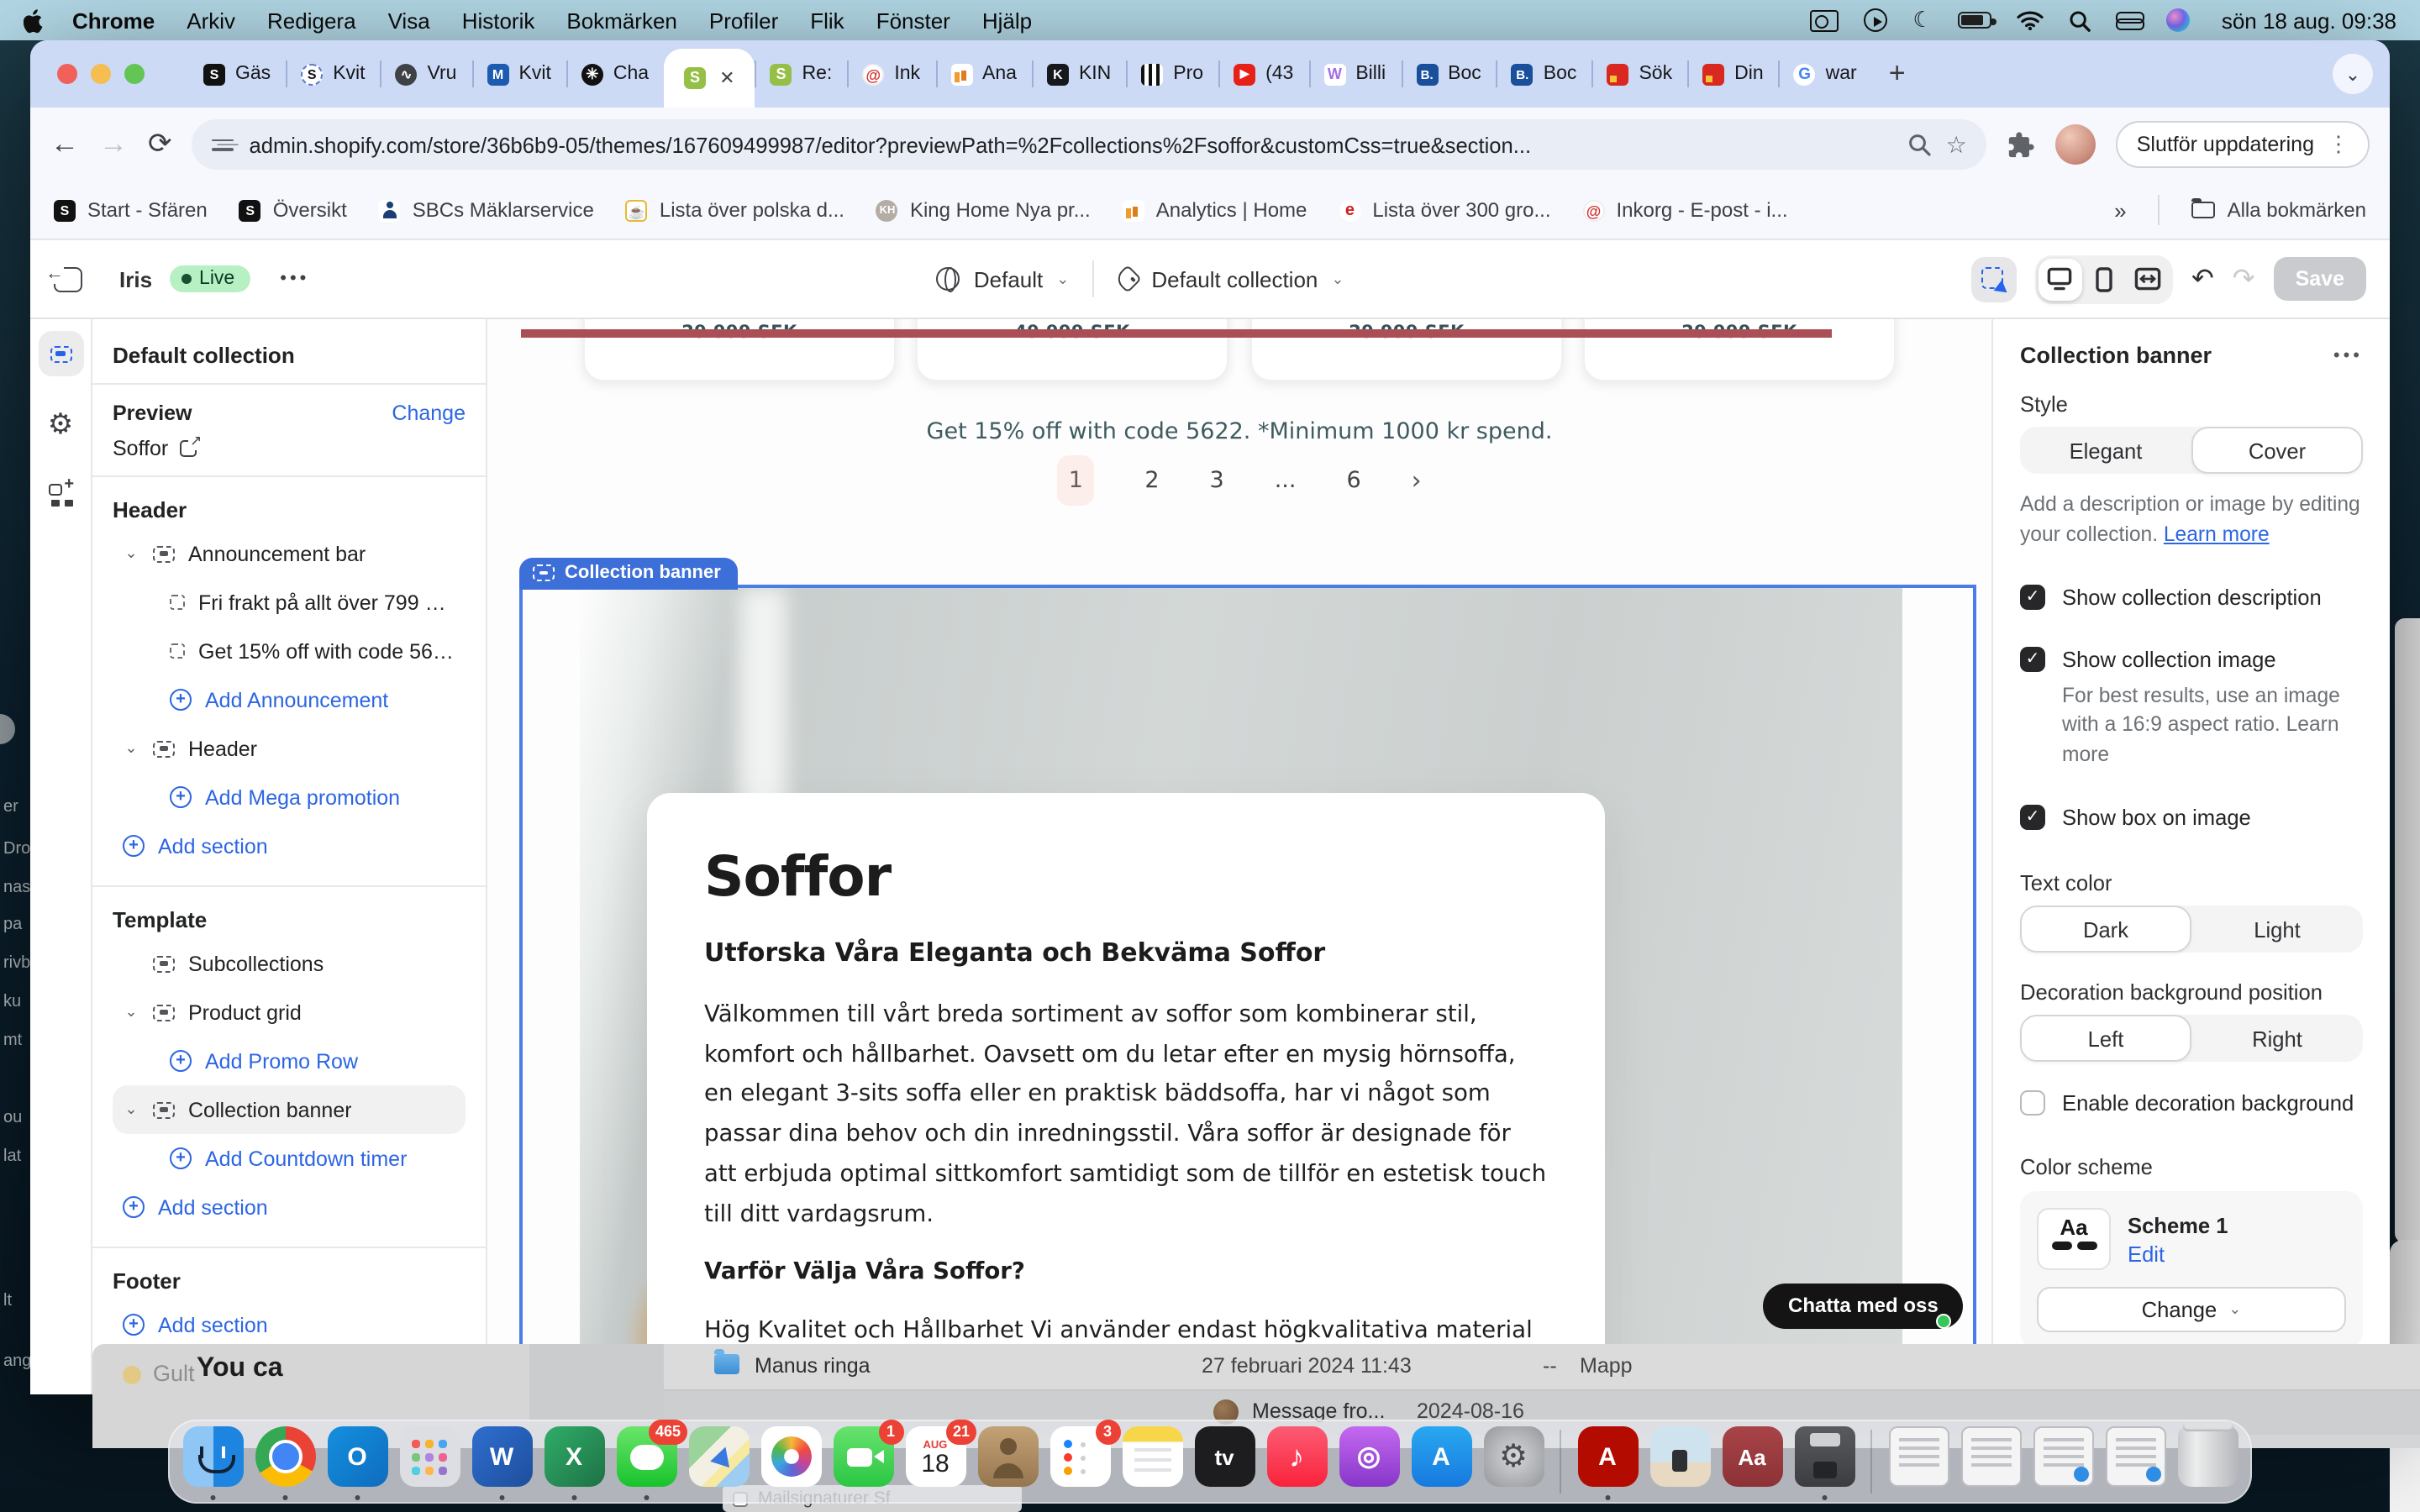  I want to click on option-right: Right, so click(2277, 1038).